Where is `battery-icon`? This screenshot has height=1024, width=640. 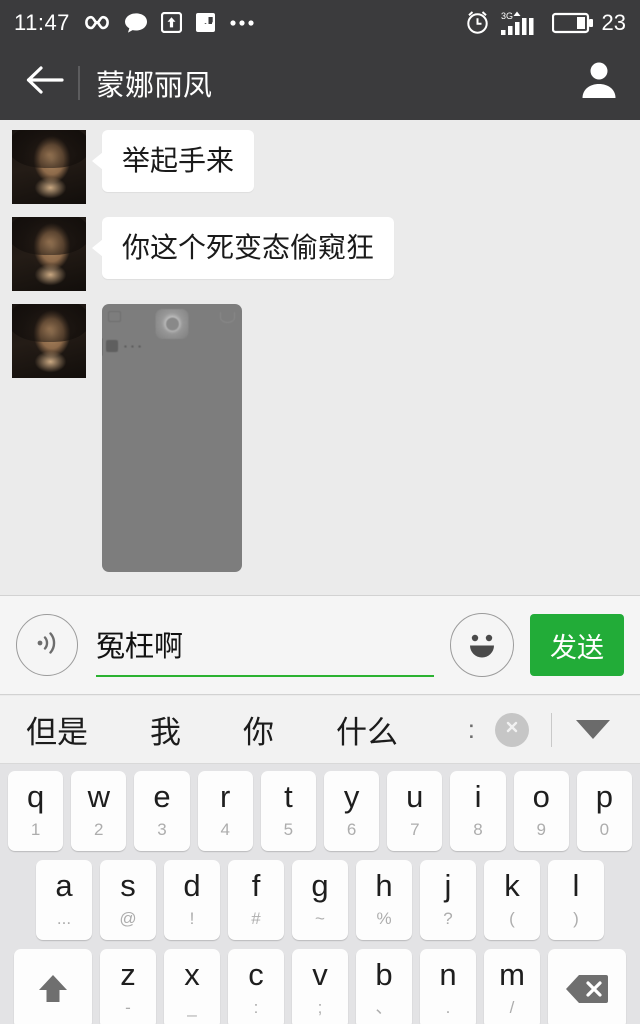 battery-icon is located at coordinates (572, 23).